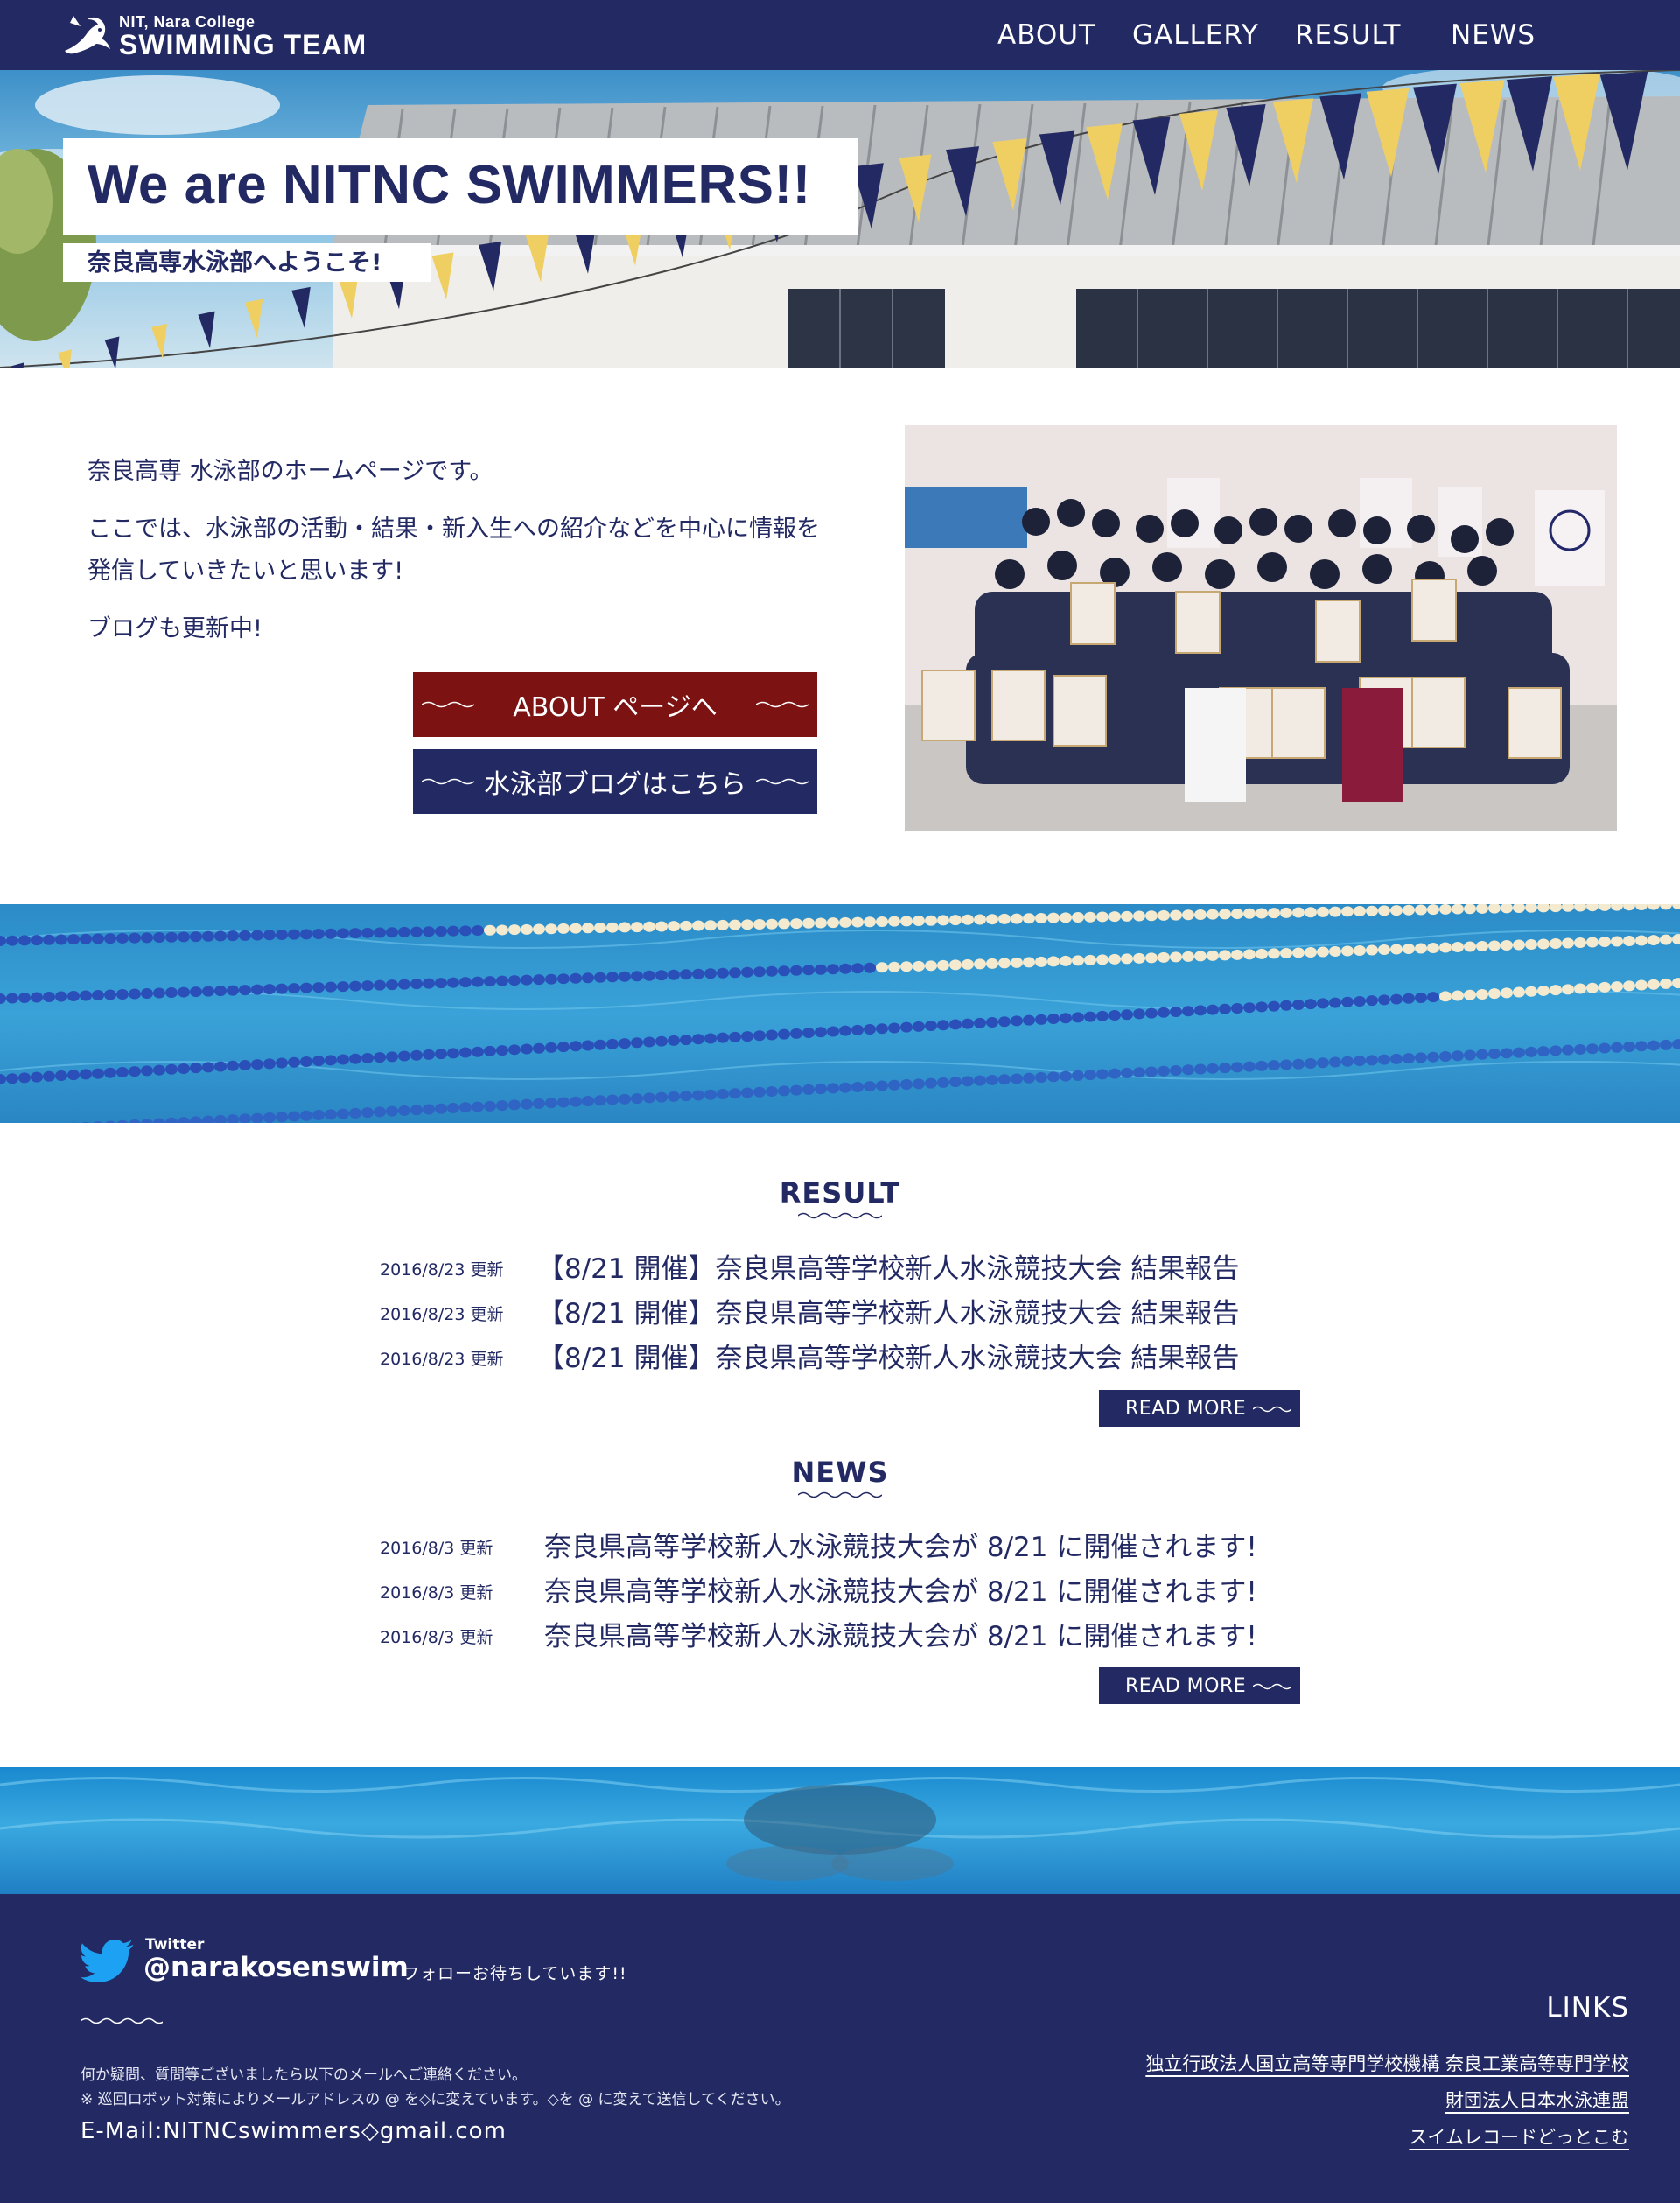  I want to click on intro-paragraph-1: 奈良高専 水泳部のホームページです。, so click(291, 472).